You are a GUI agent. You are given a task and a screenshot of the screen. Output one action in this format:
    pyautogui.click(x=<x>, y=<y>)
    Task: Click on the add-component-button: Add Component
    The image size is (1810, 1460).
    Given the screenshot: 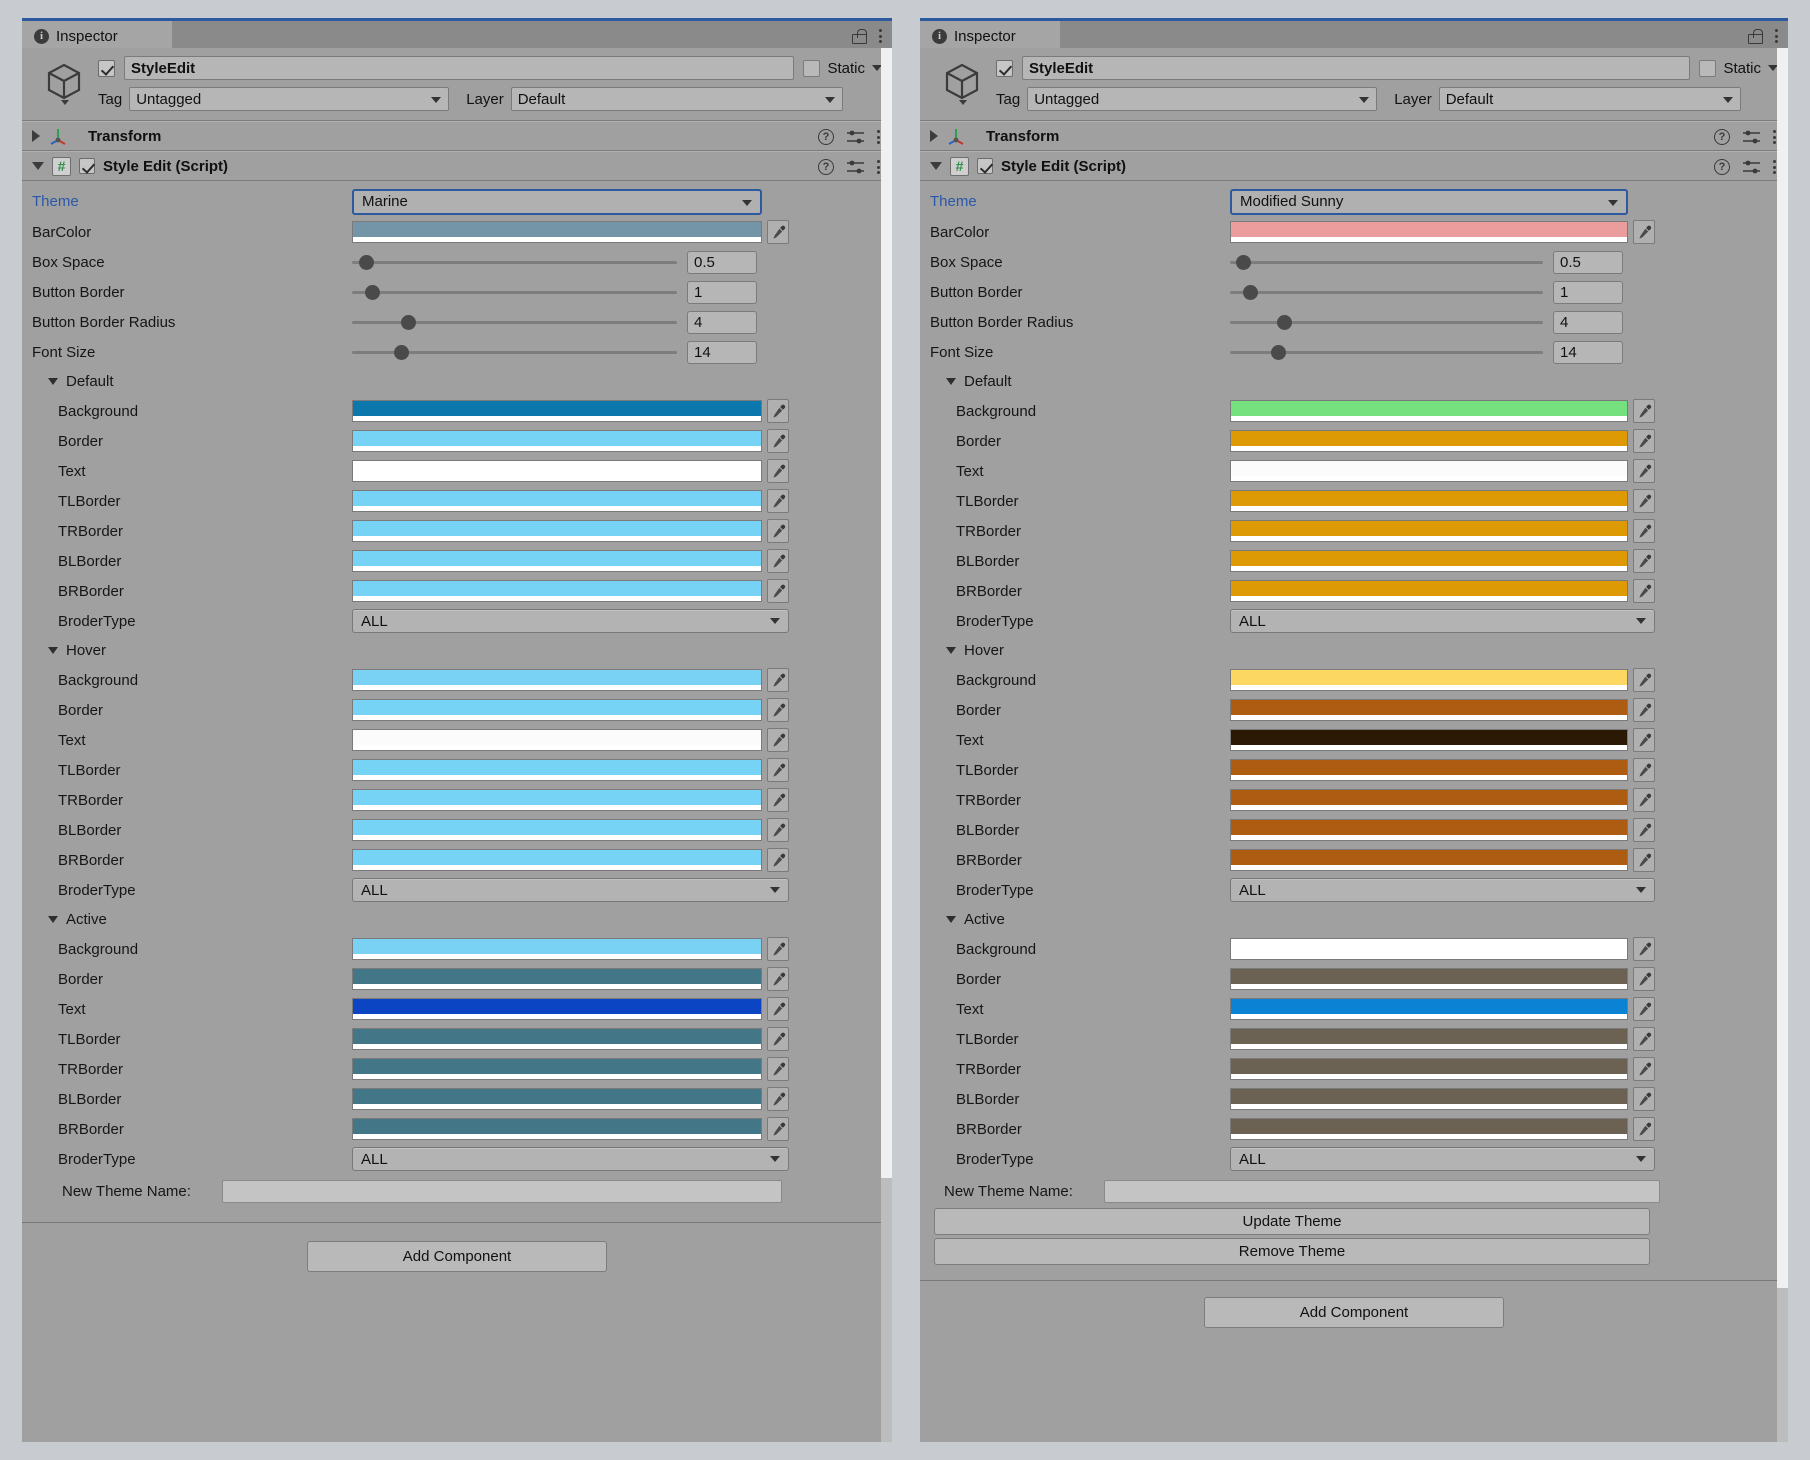 What is the action you would take?
    pyautogui.click(x=457, y=1256)
    